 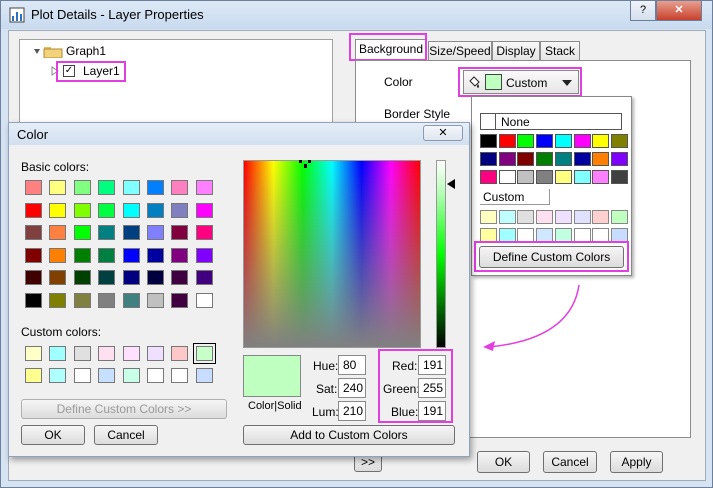 What do you see at coordinates (101, 71) in the screenshot?
I see `tree-item-layer1: Layer1` at bounding box center [101, 71].